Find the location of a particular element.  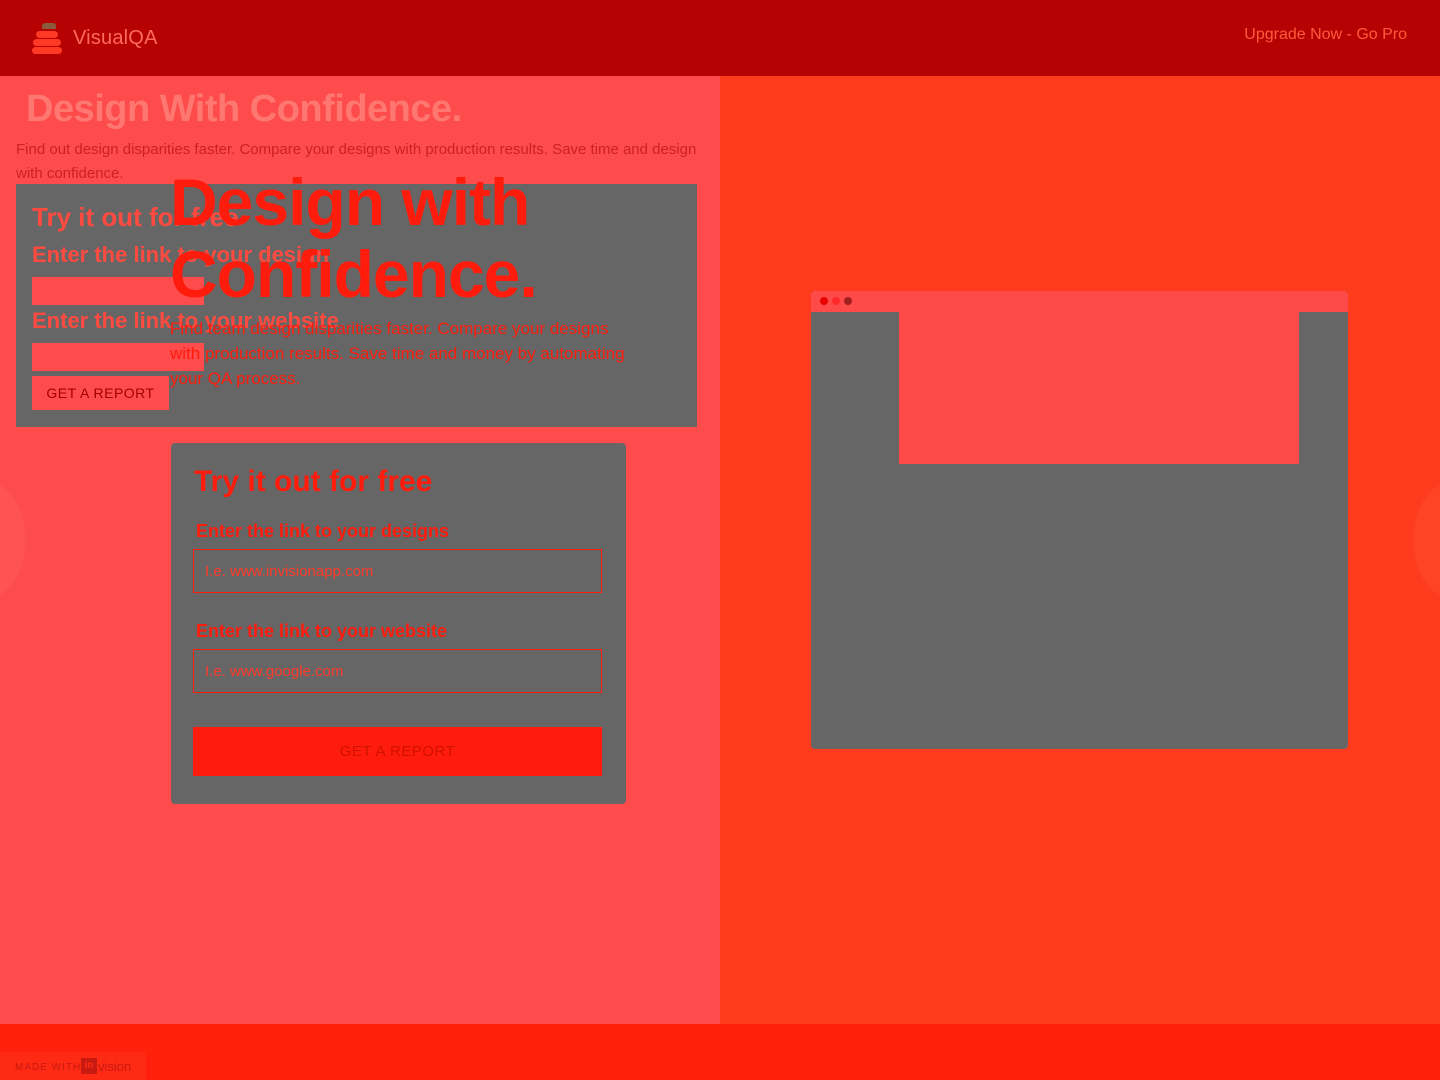

made-with-invision-badge: MADE WITH in vision is located at coordinates (73, 1066).